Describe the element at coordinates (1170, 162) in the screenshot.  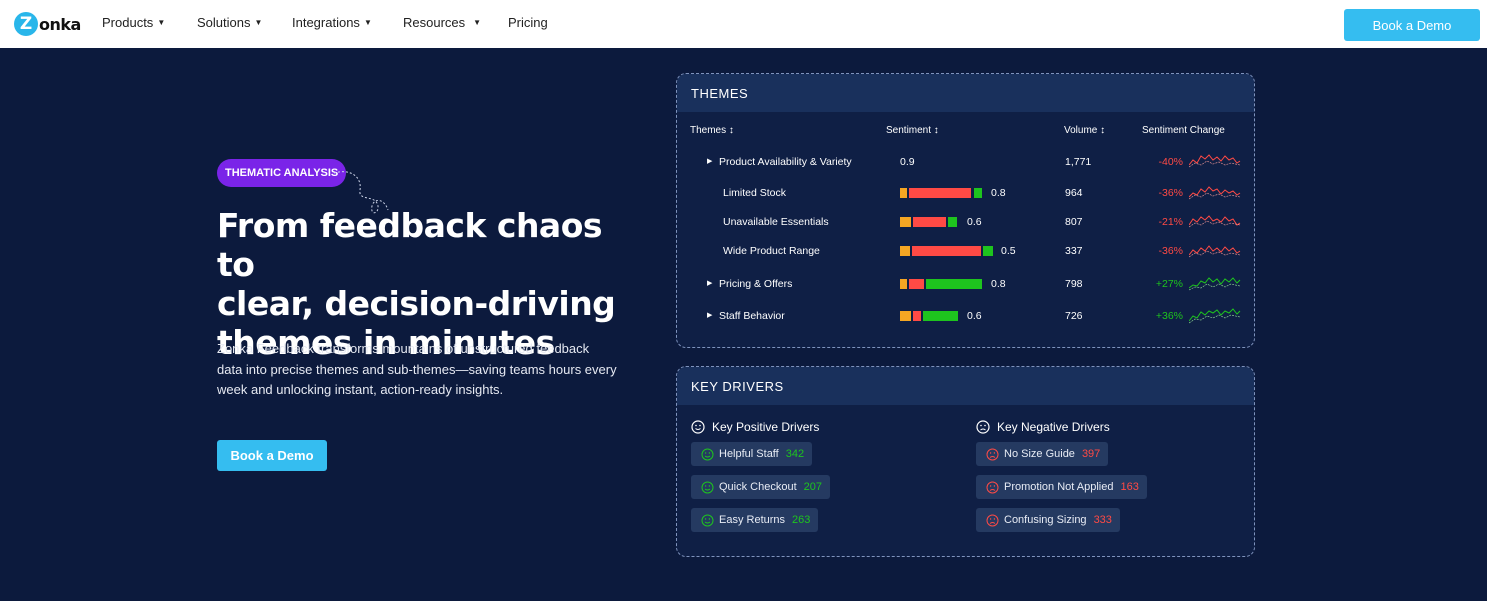
I see `sentiment-change: -40%` at that location.